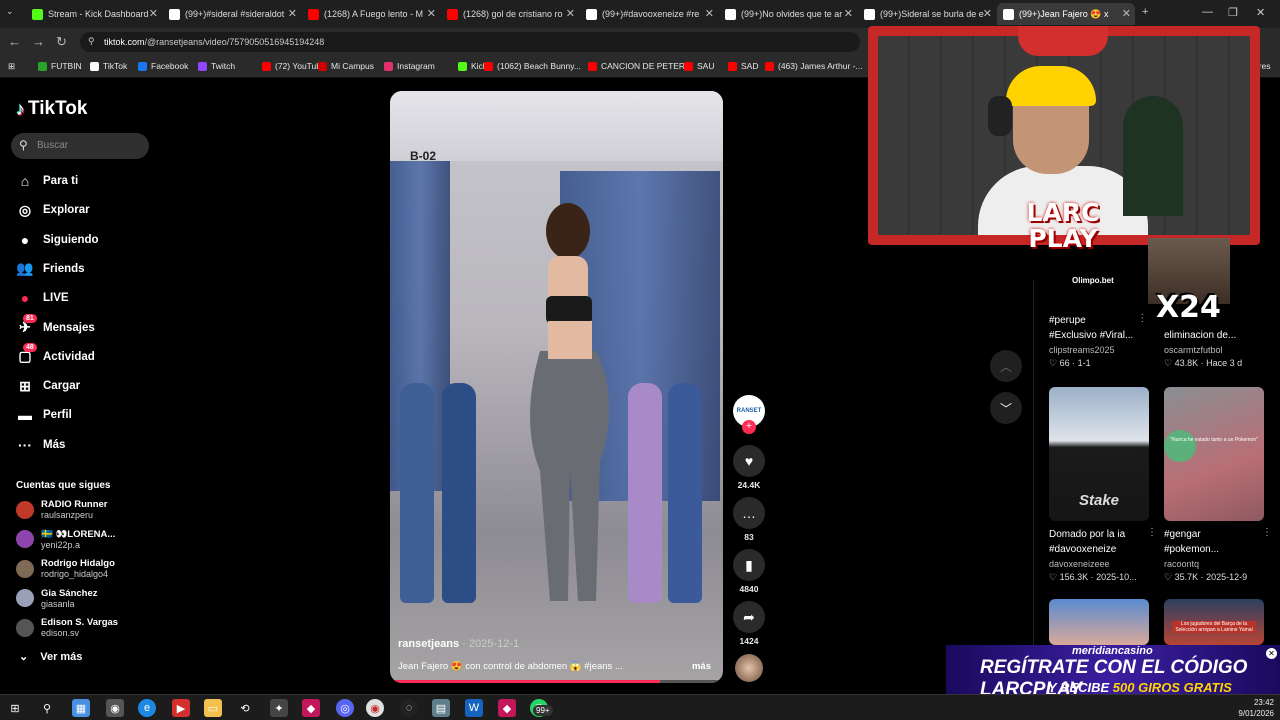 This screenshot has height=720, width=1280. I want to click on bookmark-item: SAU, so click(699, 66).